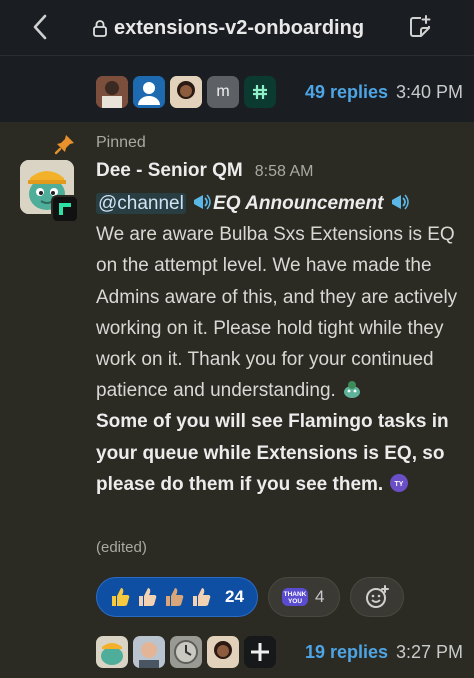 The height and width of the screenshot is (678, 474). I want to click on replies-link: 49 replies, so click(346, 92).